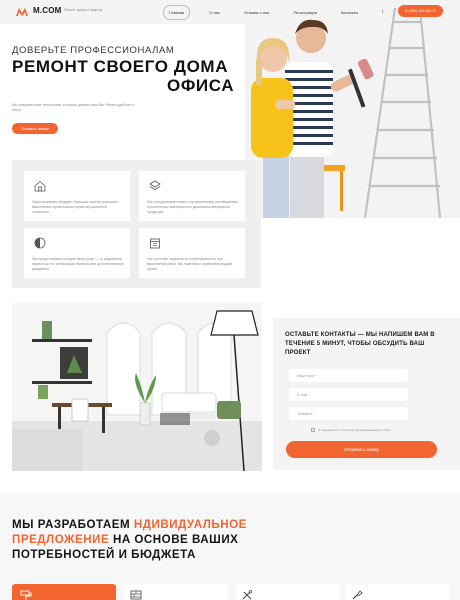  I want to click on checkbox-icon, so click(313, 430).